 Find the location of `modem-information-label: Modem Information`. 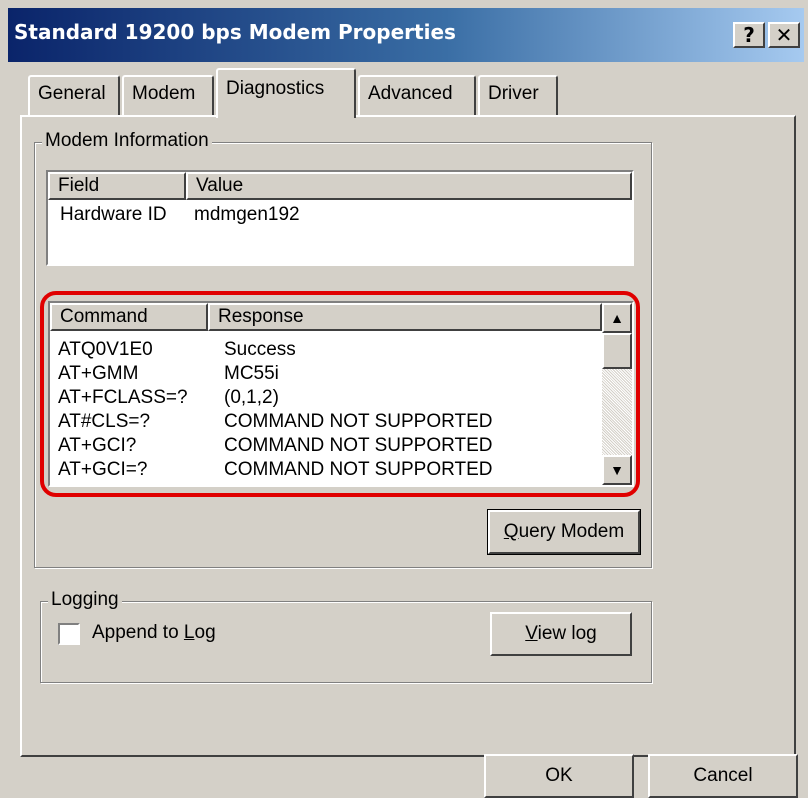

modem-information-label: Modem Information is located at coordinates (127, 141).